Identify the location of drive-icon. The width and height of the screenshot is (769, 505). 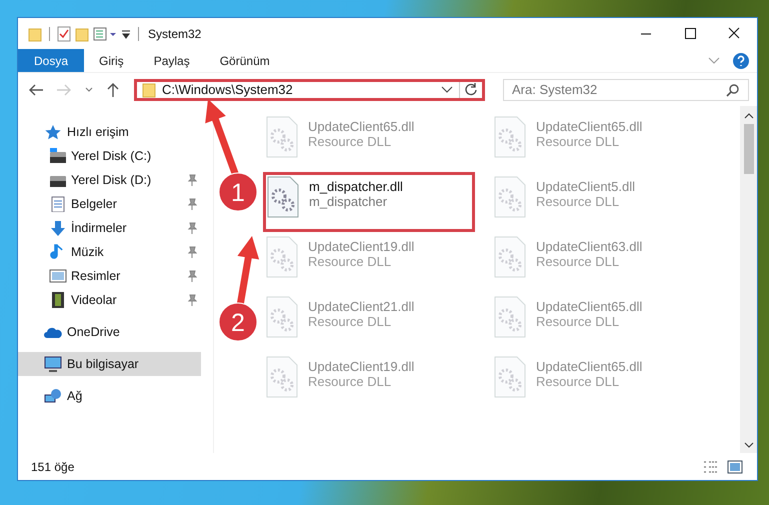
(58, 156).